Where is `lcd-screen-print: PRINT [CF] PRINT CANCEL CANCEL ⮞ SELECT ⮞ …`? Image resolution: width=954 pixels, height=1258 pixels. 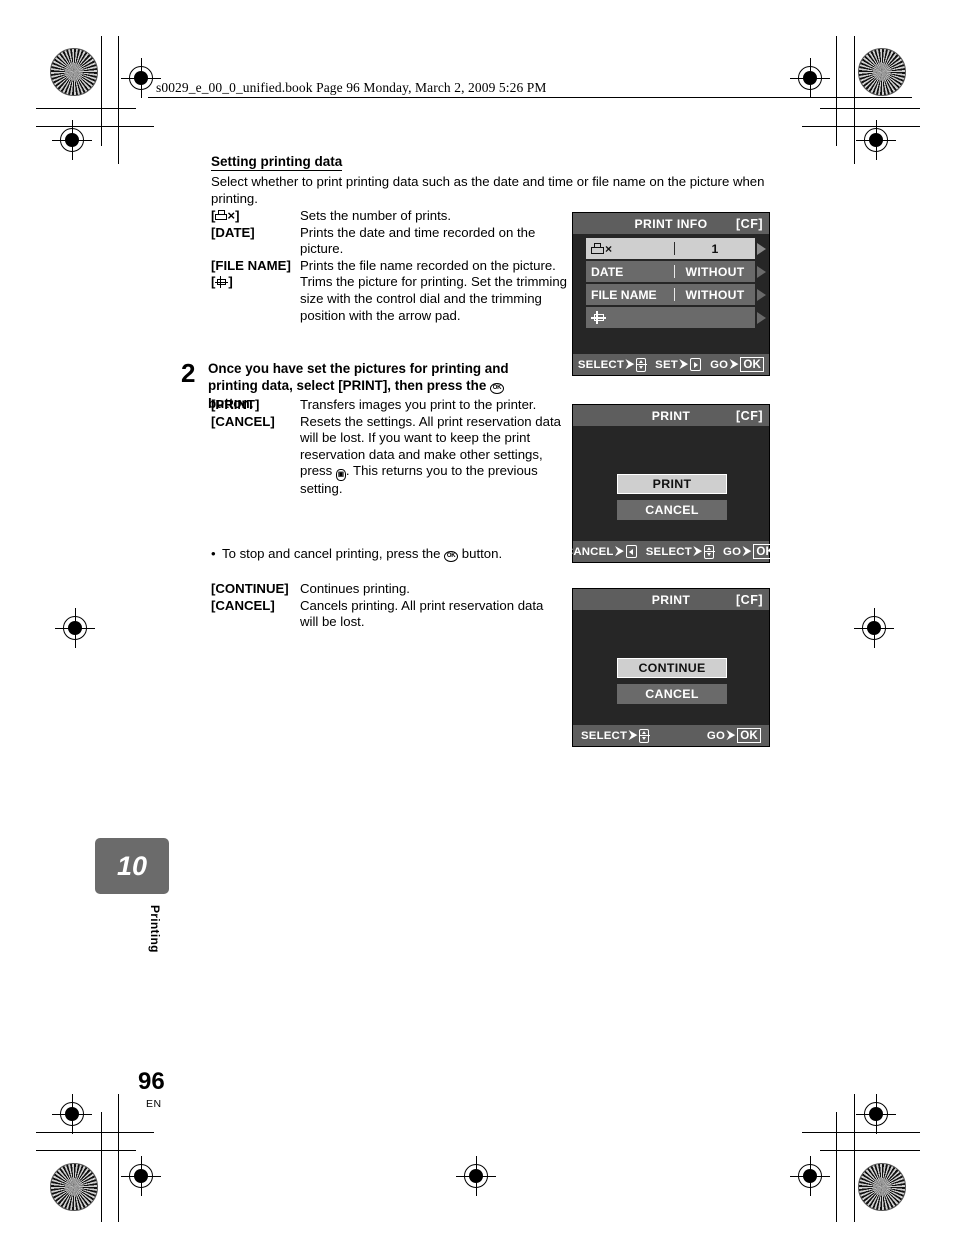 lcd-screen-print: PRINT [CF] PRINT CANCEL CANCEL ⮞ SELECT ⮞ … is located at coordinates (671, 483).